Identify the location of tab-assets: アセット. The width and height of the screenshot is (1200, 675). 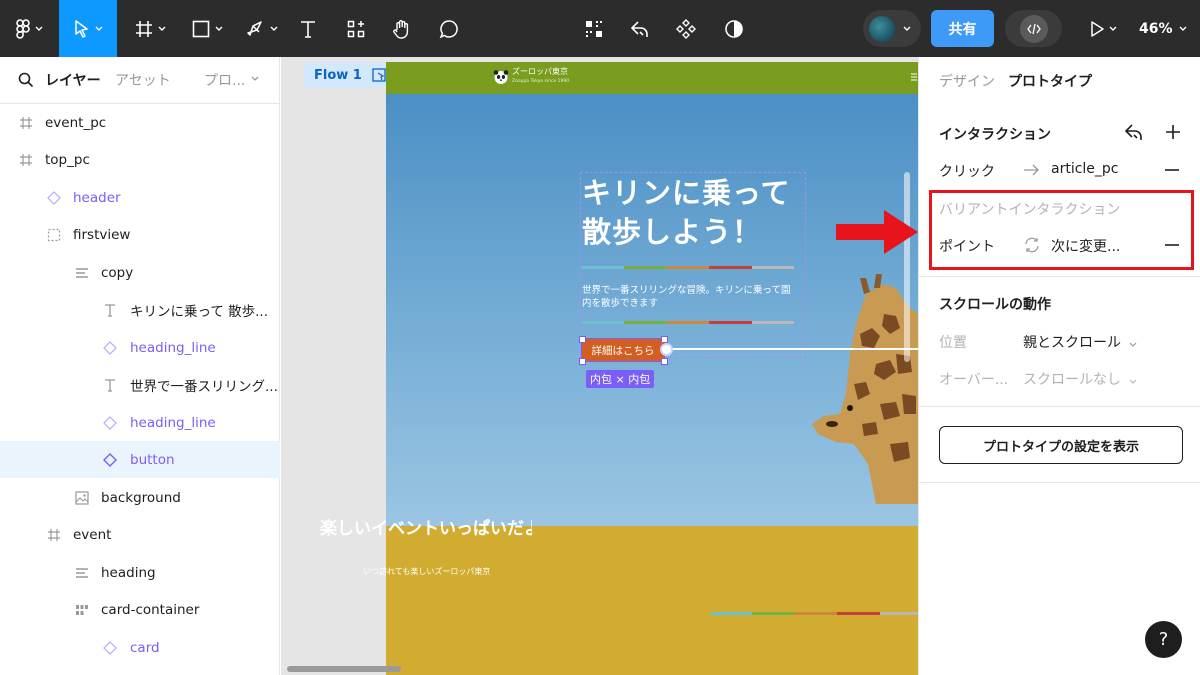
(143, 80).